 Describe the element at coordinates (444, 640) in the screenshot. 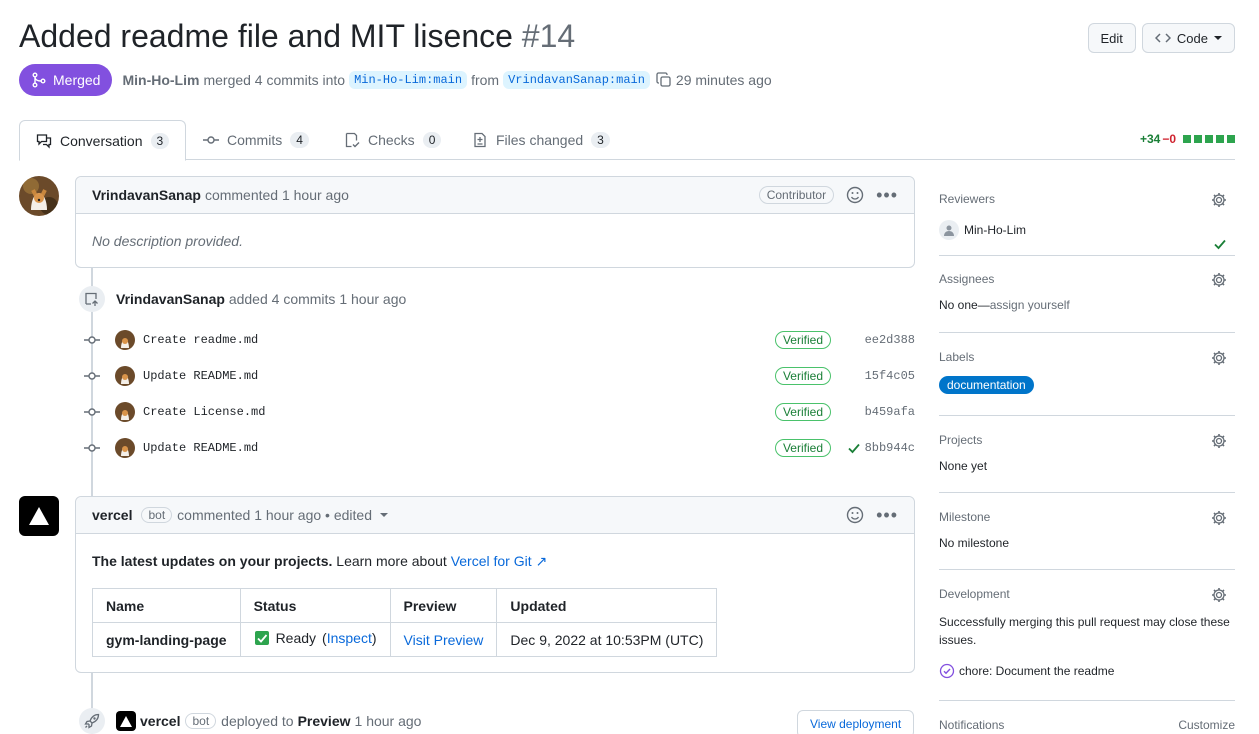

I see `visit-preview-link: Visit Preview` at that location.